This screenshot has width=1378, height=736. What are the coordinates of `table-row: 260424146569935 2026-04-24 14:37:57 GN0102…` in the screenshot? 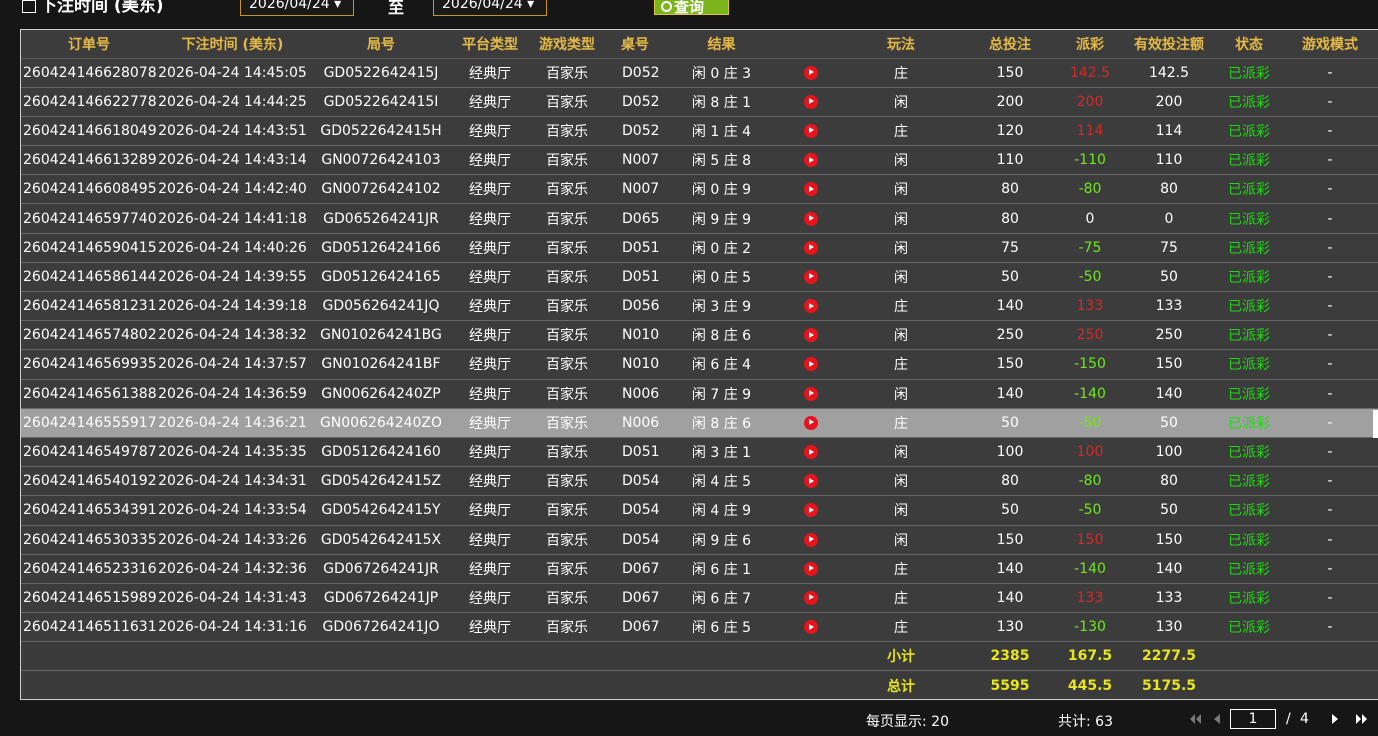 It's located at (699, 364).